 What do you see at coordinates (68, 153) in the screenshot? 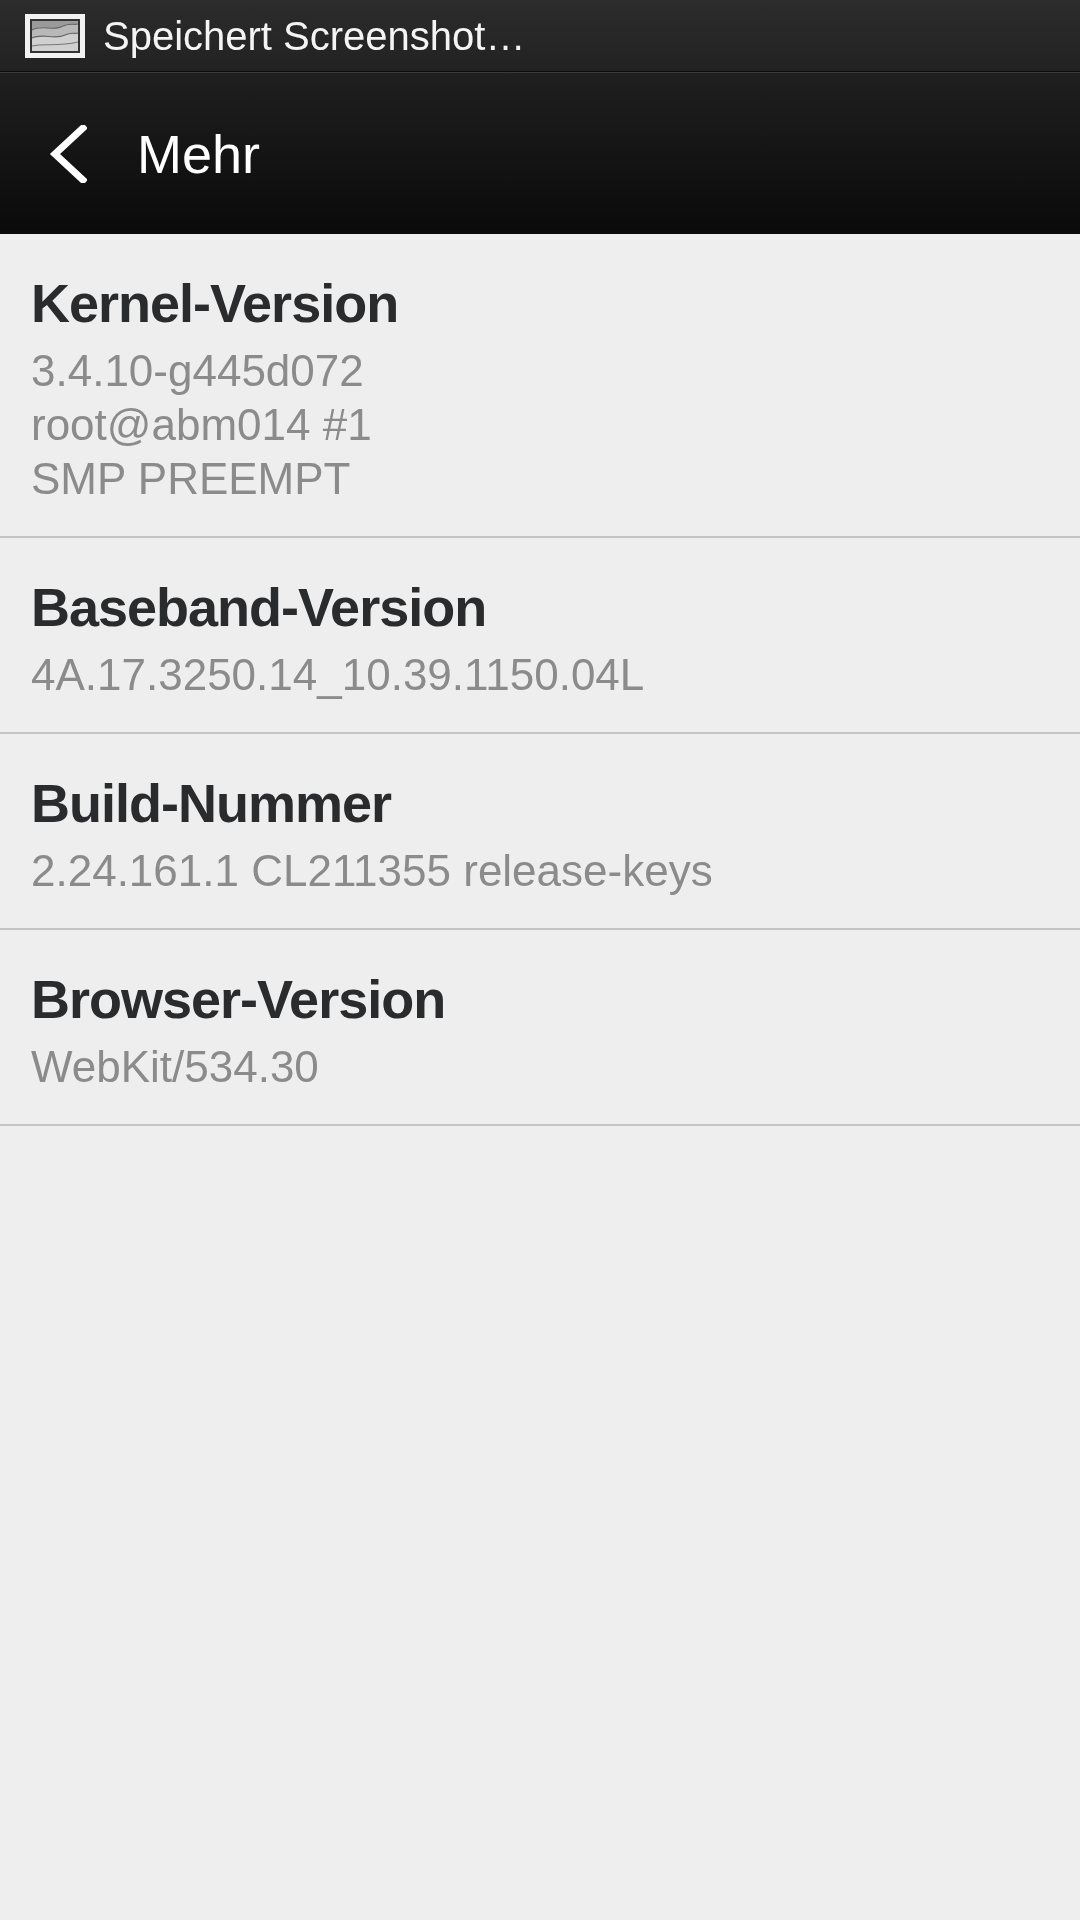
I see `back-icon` at bounding box center [68, 153].